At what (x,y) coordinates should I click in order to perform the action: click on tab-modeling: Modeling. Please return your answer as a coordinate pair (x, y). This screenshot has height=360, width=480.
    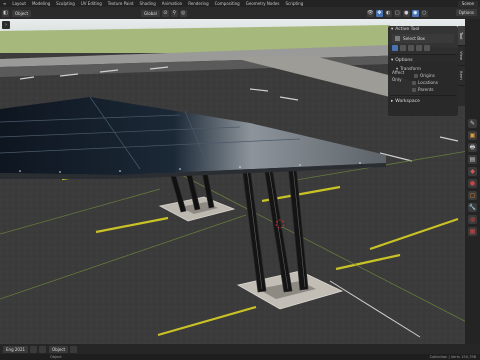
    Looking at the image, I should click on (41, 3).